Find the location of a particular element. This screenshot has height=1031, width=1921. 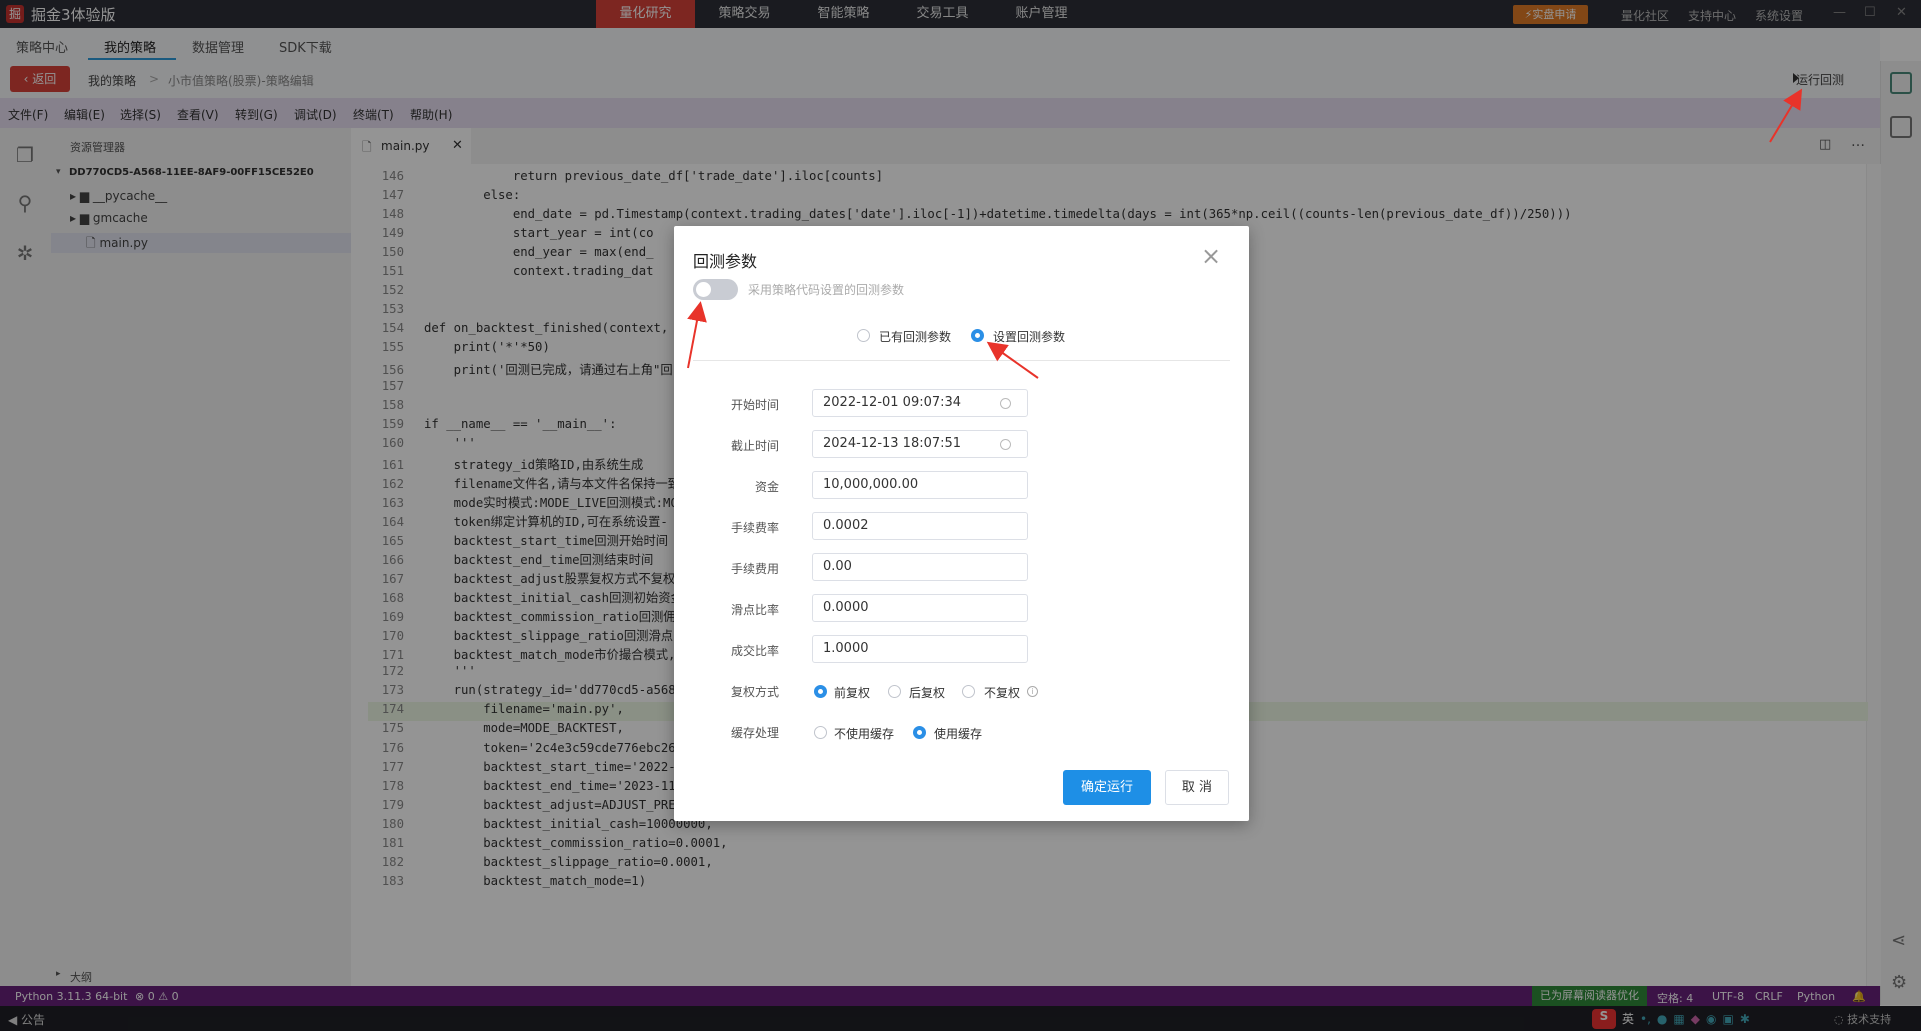

annotation-arrow-toggle is located at coordinates (697, 335).